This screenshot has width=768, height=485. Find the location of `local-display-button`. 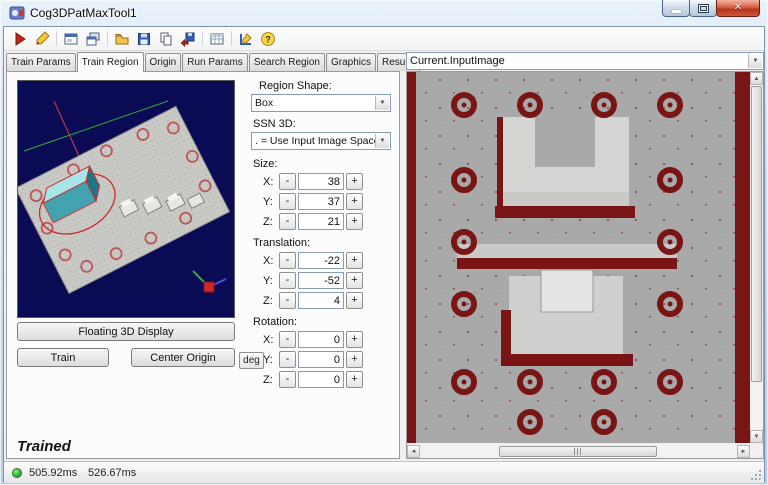

local-display-button is located at coordinates (71, 39).